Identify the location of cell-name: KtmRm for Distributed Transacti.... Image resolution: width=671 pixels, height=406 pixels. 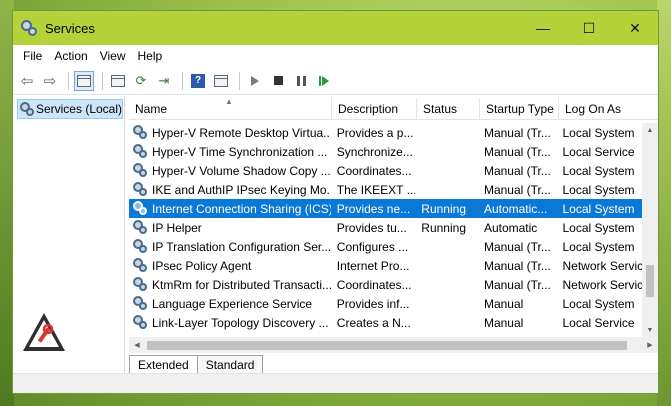
(230, 284).